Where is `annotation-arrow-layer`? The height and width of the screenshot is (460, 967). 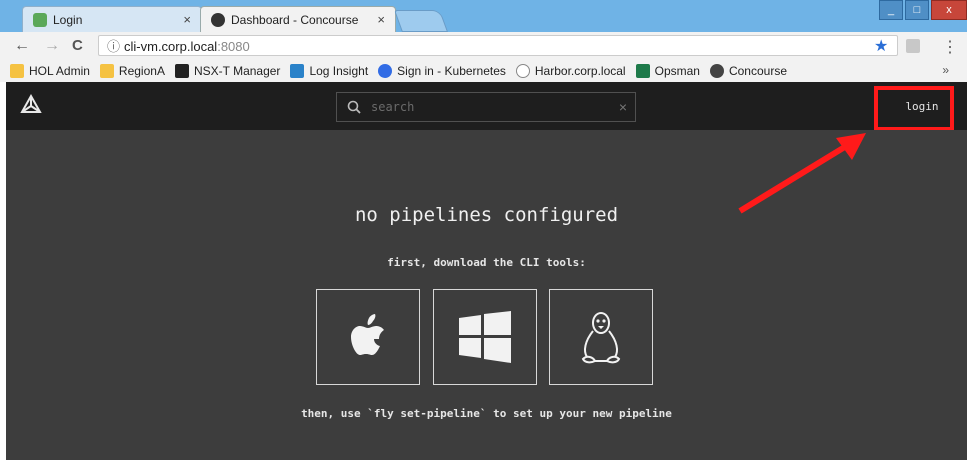 annotation-arrow-layer is located at coordinates (802, 173).